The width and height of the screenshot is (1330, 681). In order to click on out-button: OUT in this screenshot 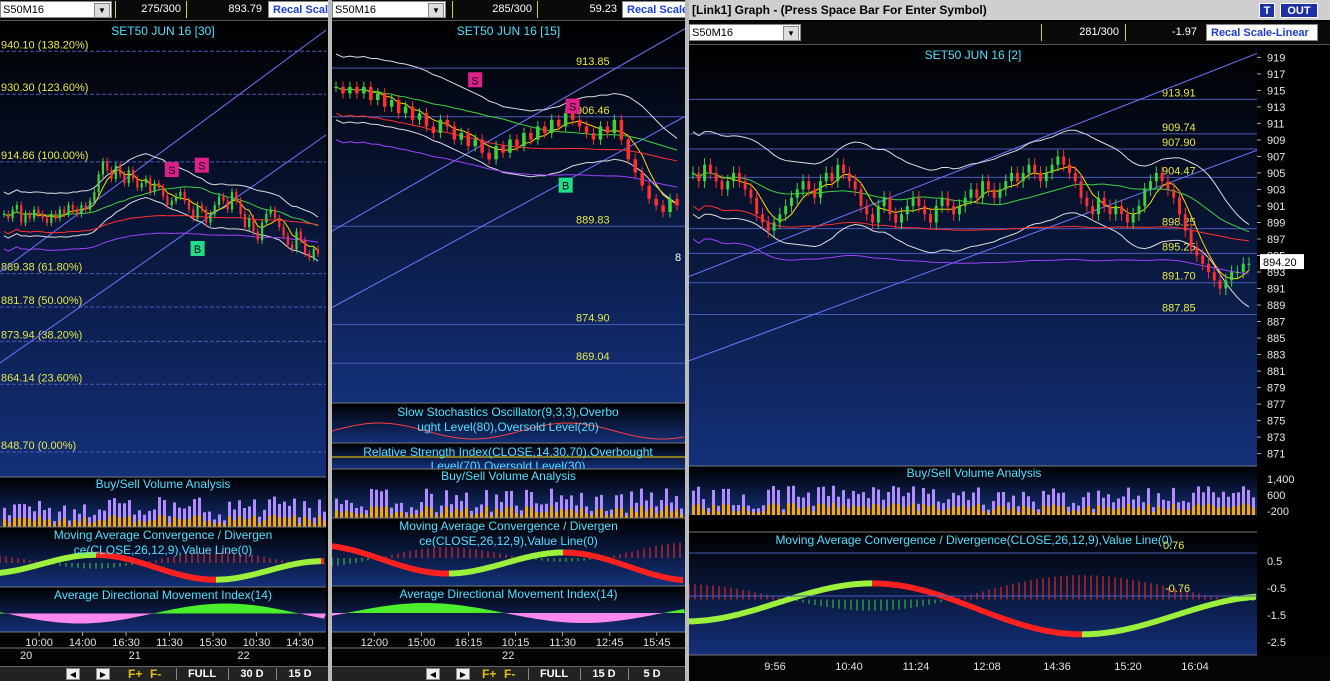, I will do `click(1299, 10)`.